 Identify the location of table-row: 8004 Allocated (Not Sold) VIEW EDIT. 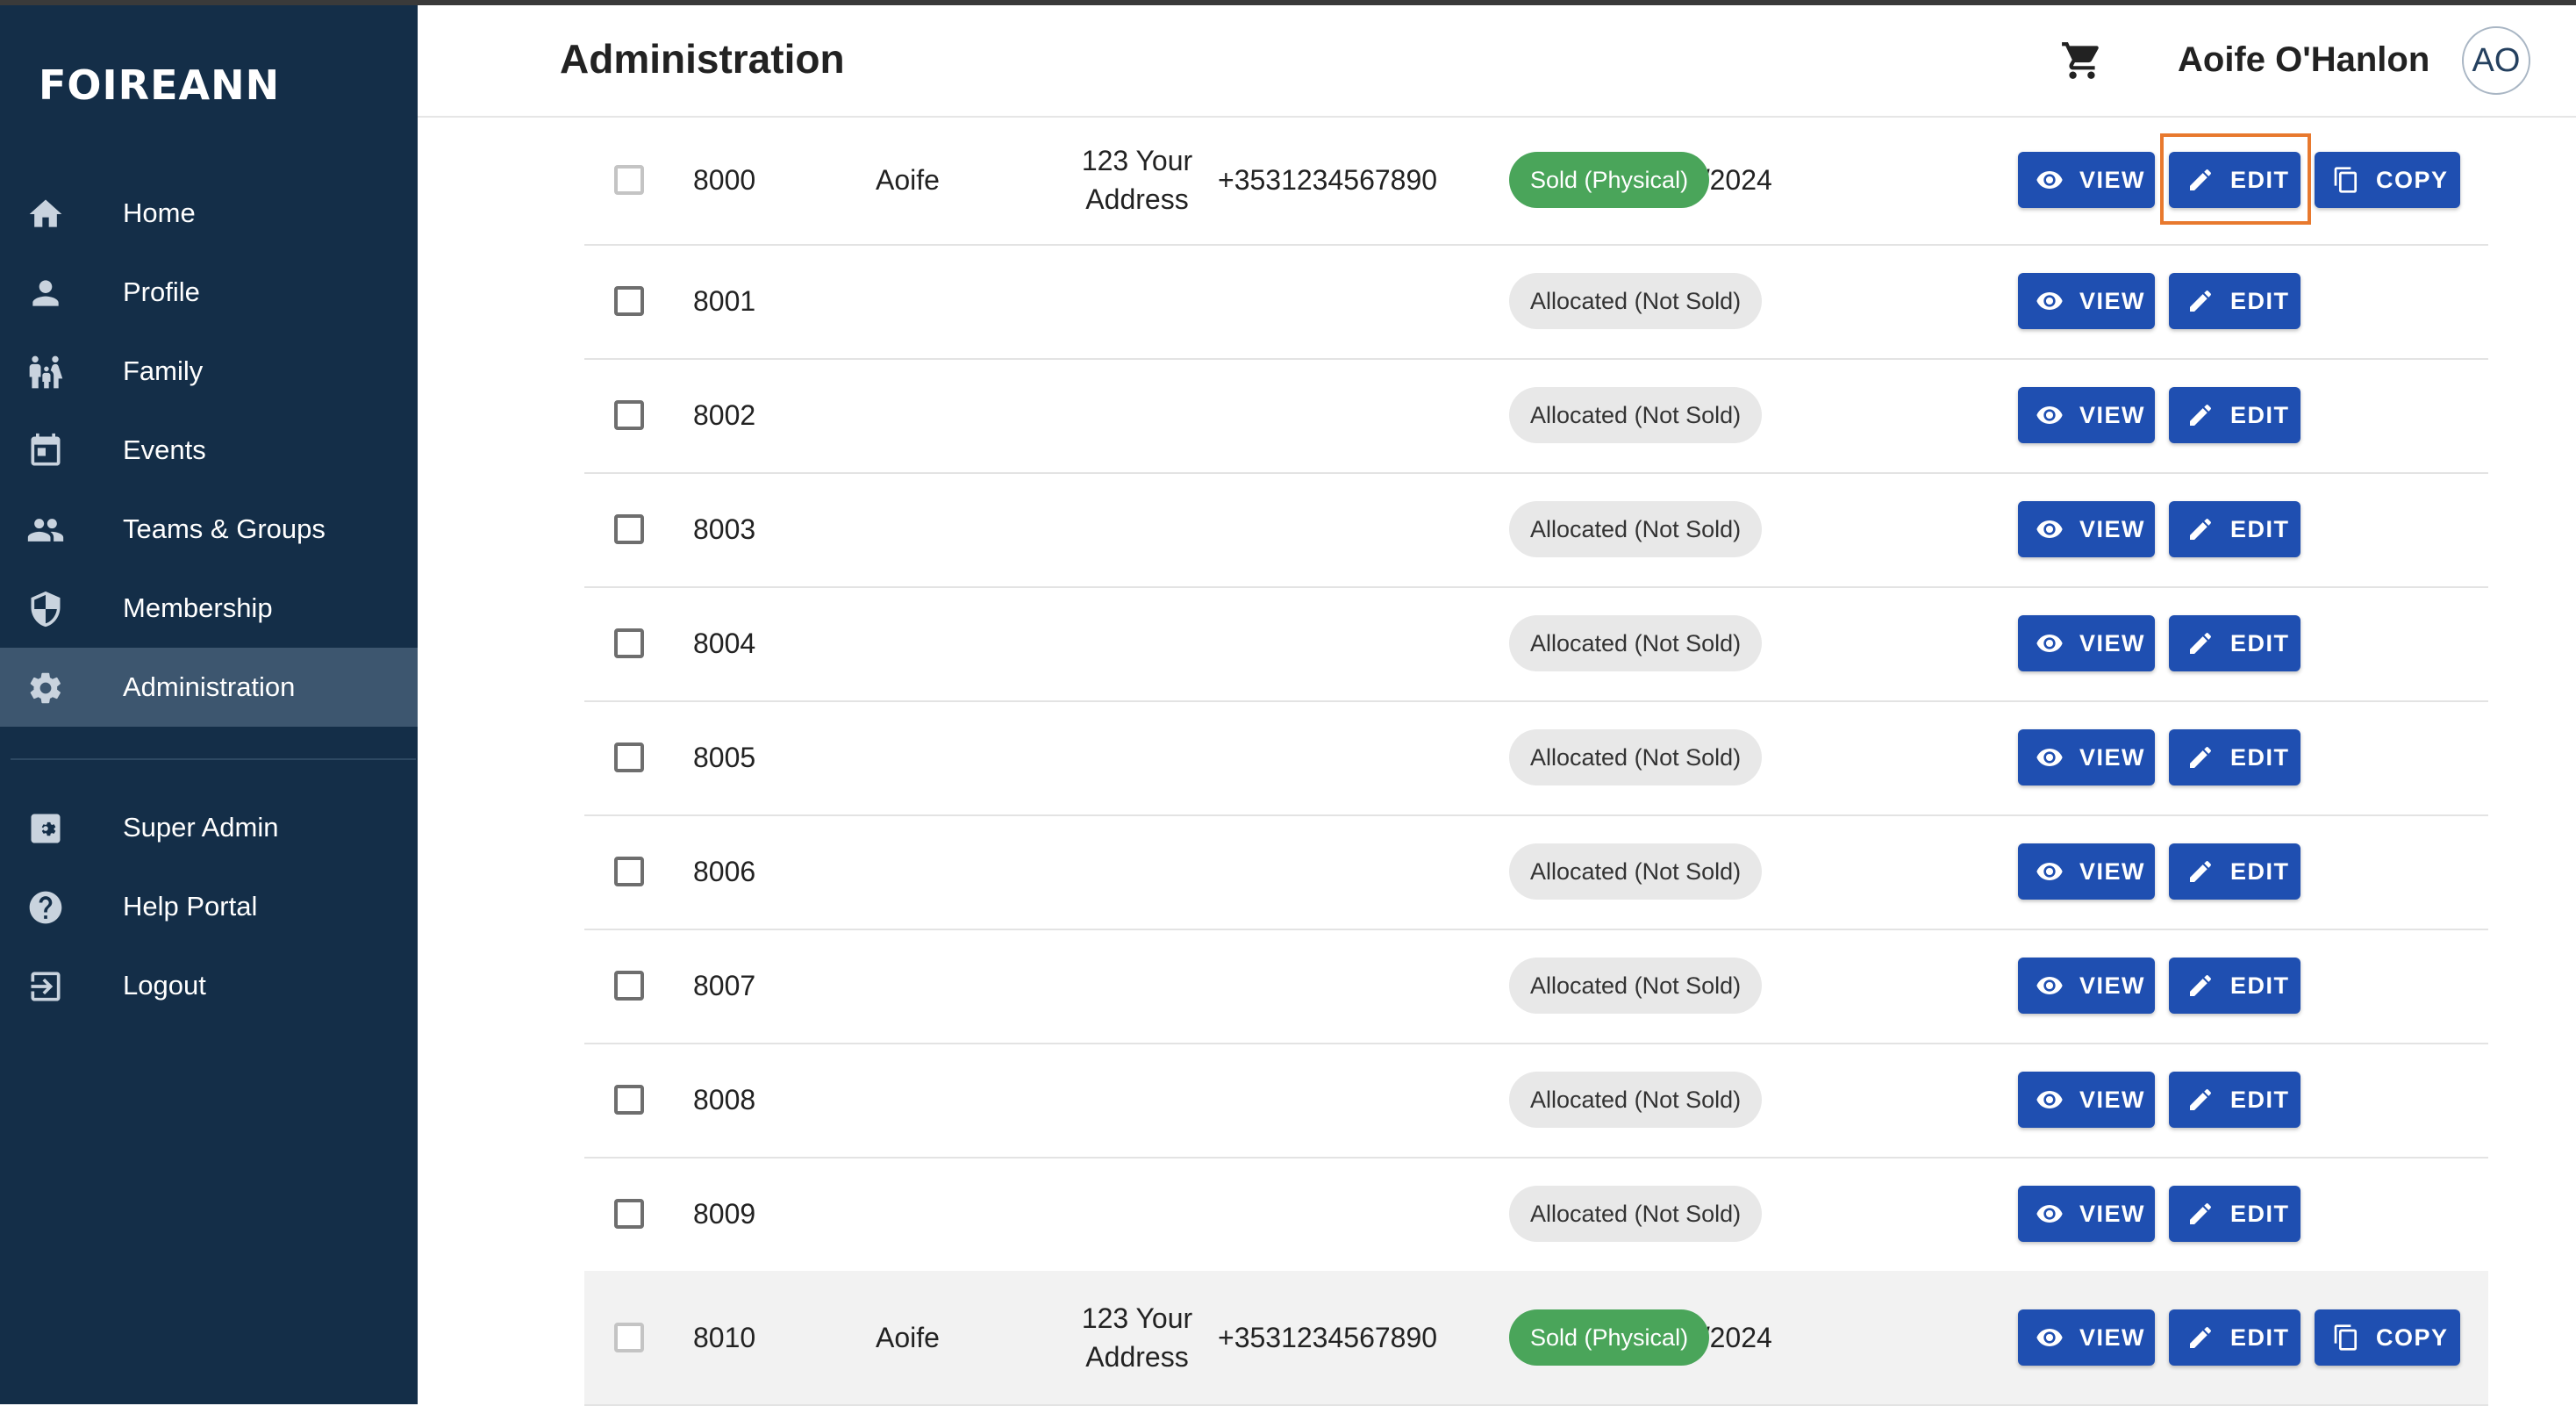
(1536, 644).